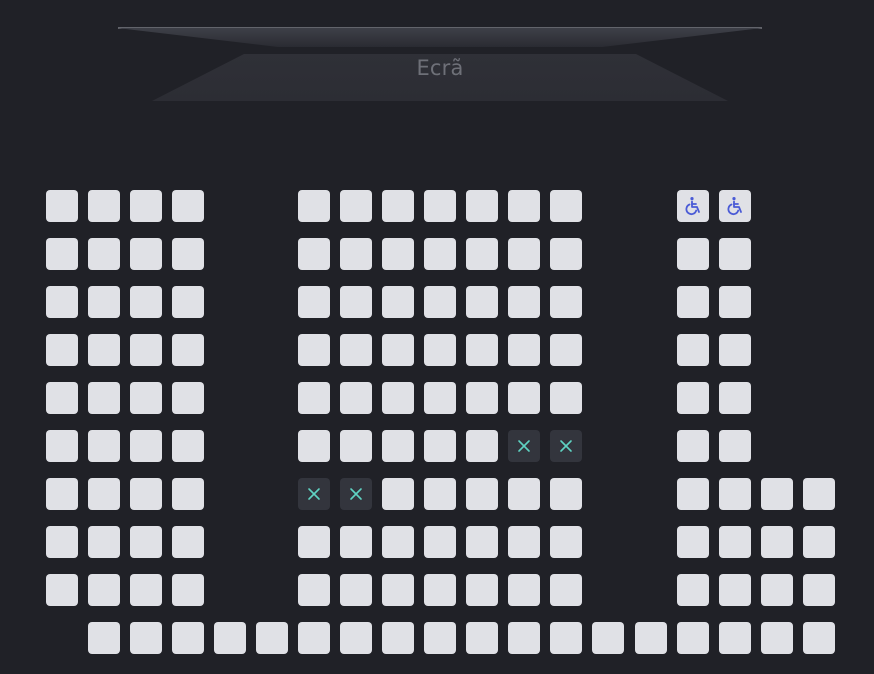  I want to click on seat-wheelchair, so click(735, 206).